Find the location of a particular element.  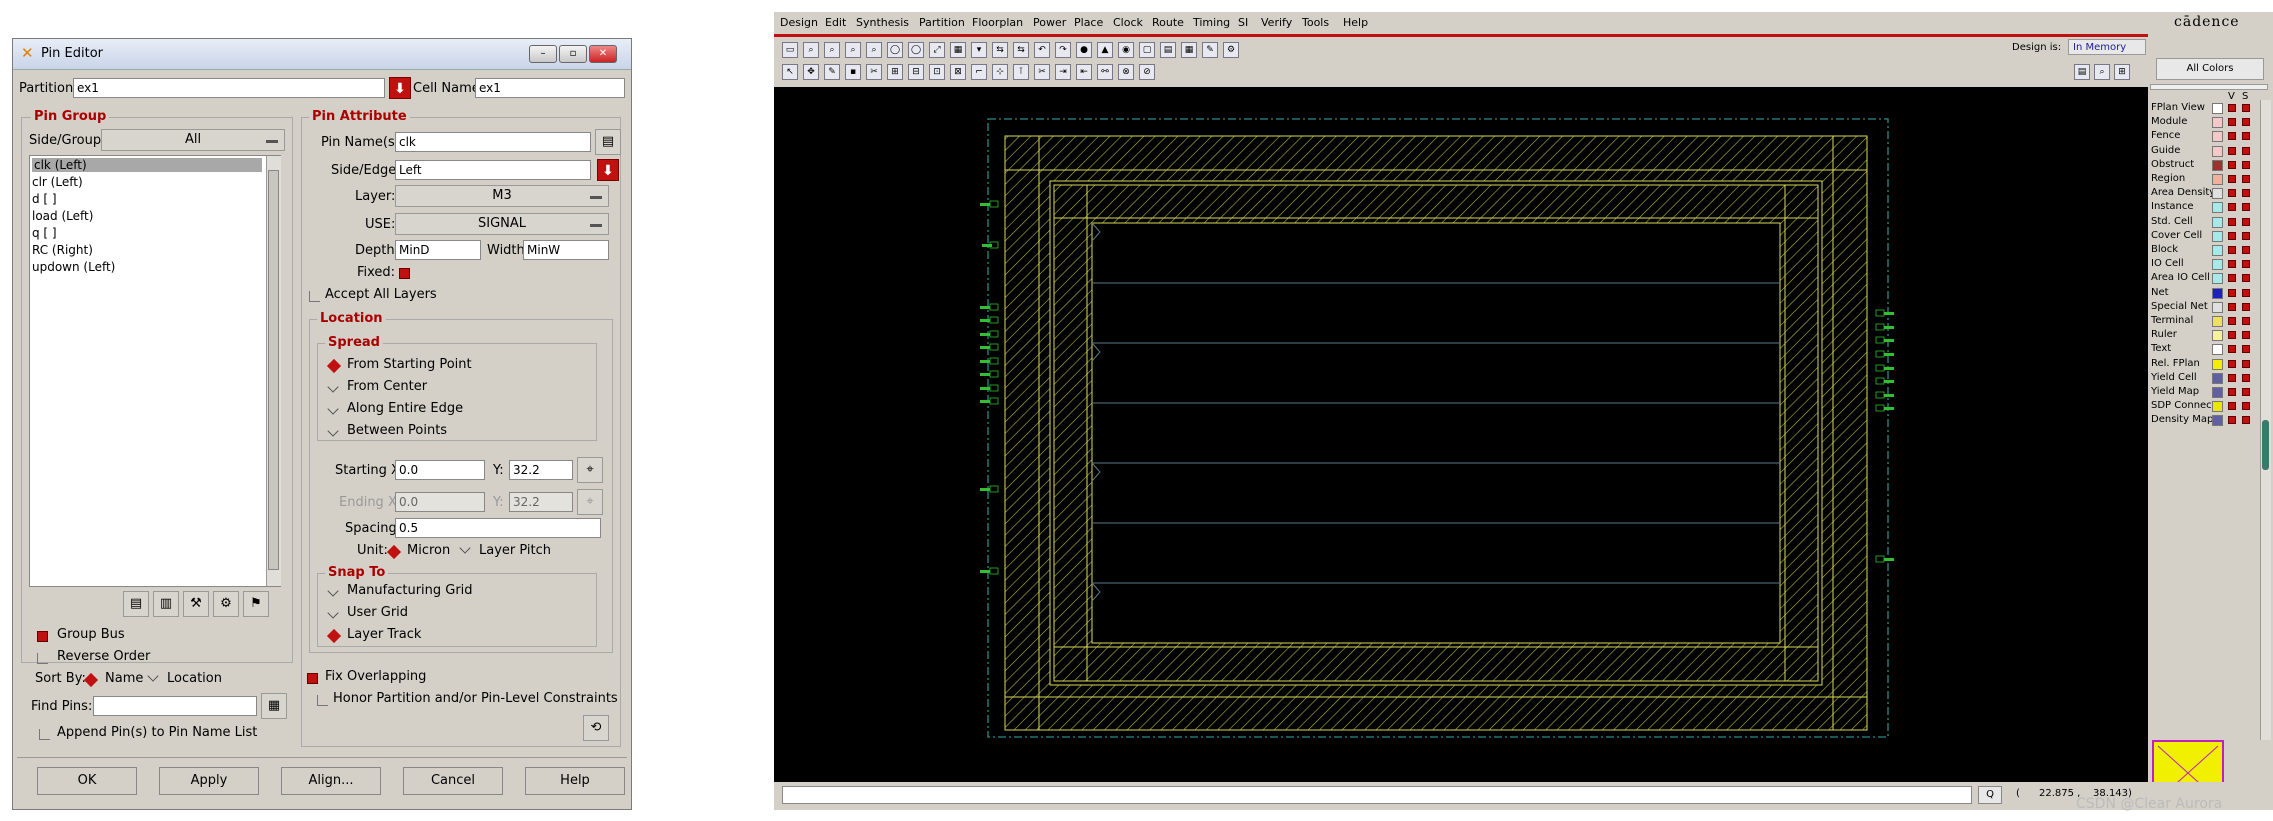

toolbar-icon: ▾ is located at coordinates (979, 50).